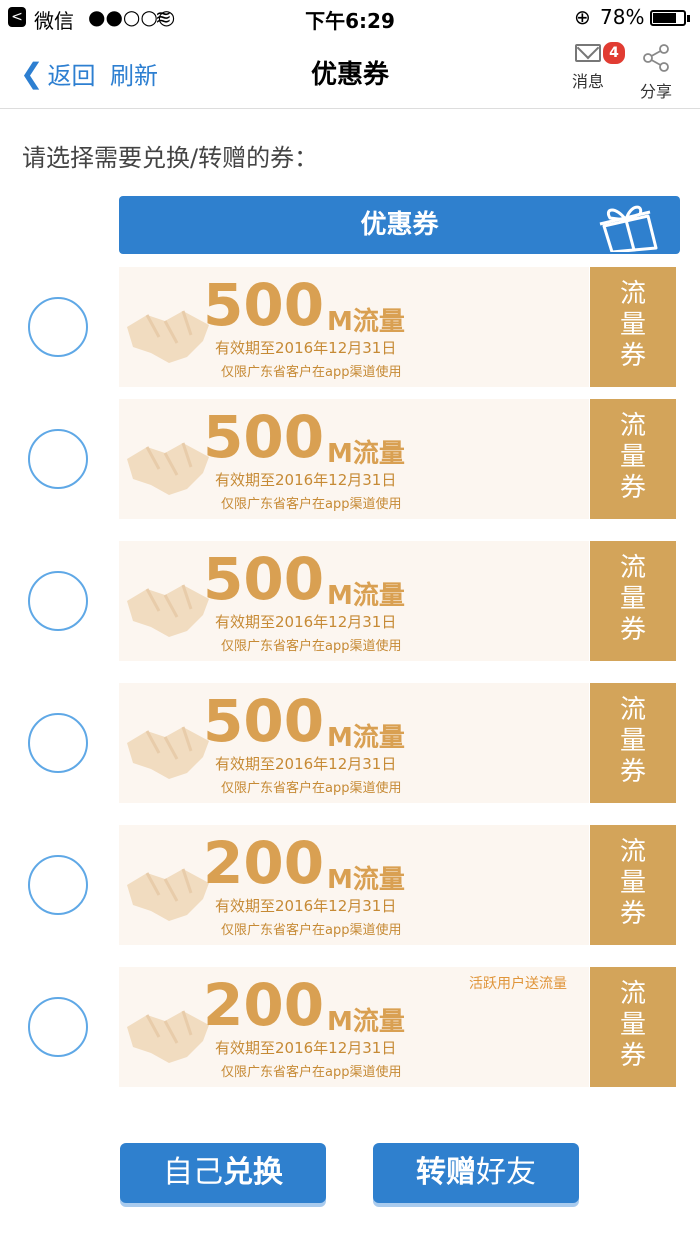  I want to click on redeem-self-bold: 兑换, so click(253, 1172).